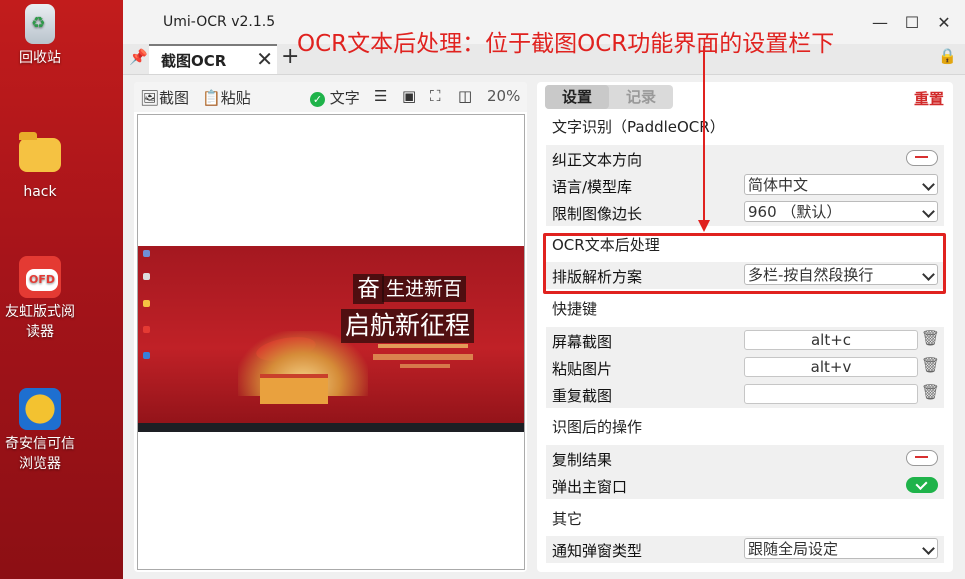  What do you see at coordinates (219, 22) in the screenshot?
I see `window-title: Umi-OCR v2.1.5` at bounding box center [219, 22].